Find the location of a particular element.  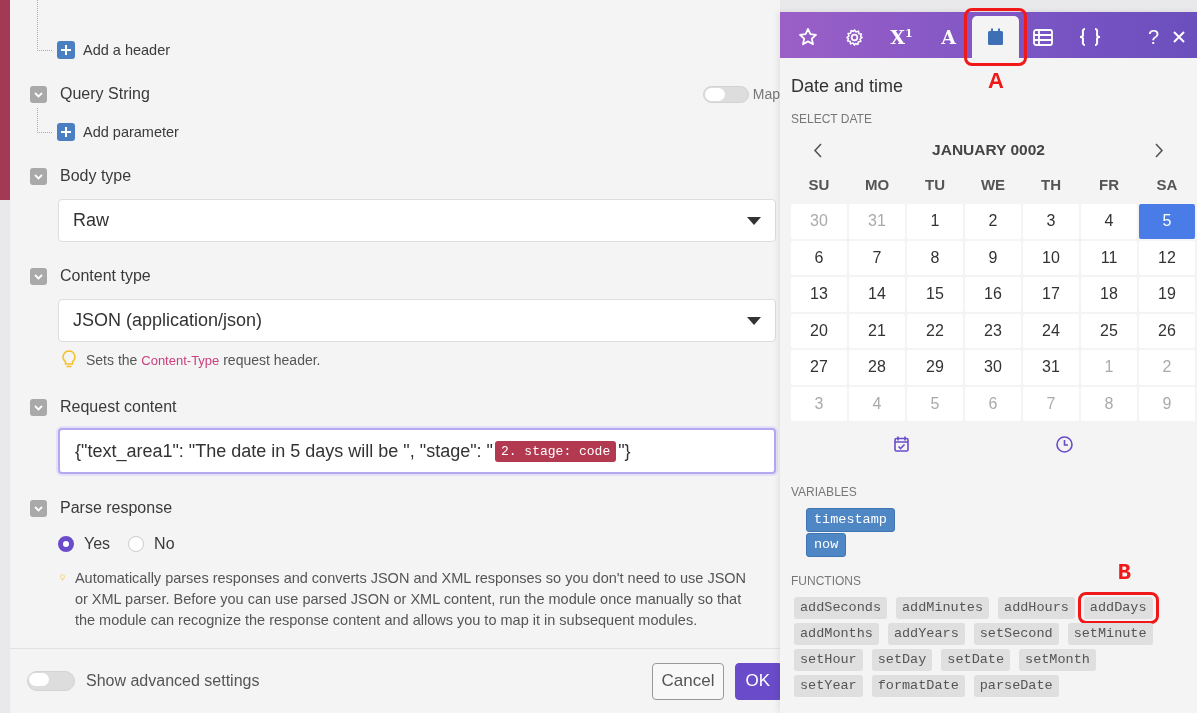

add-header-link: Add a header is located at coordinates (127, 50).